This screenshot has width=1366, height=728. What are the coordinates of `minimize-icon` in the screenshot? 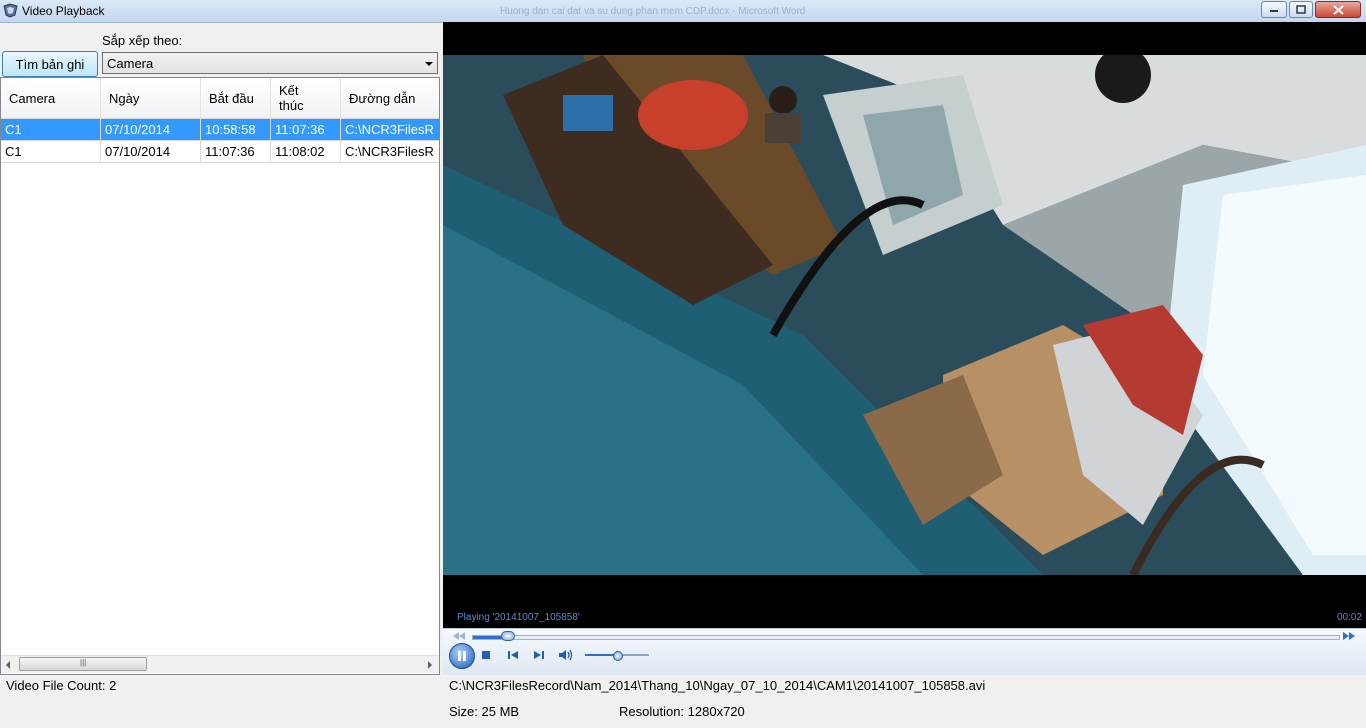 It's located at (1274, 10).